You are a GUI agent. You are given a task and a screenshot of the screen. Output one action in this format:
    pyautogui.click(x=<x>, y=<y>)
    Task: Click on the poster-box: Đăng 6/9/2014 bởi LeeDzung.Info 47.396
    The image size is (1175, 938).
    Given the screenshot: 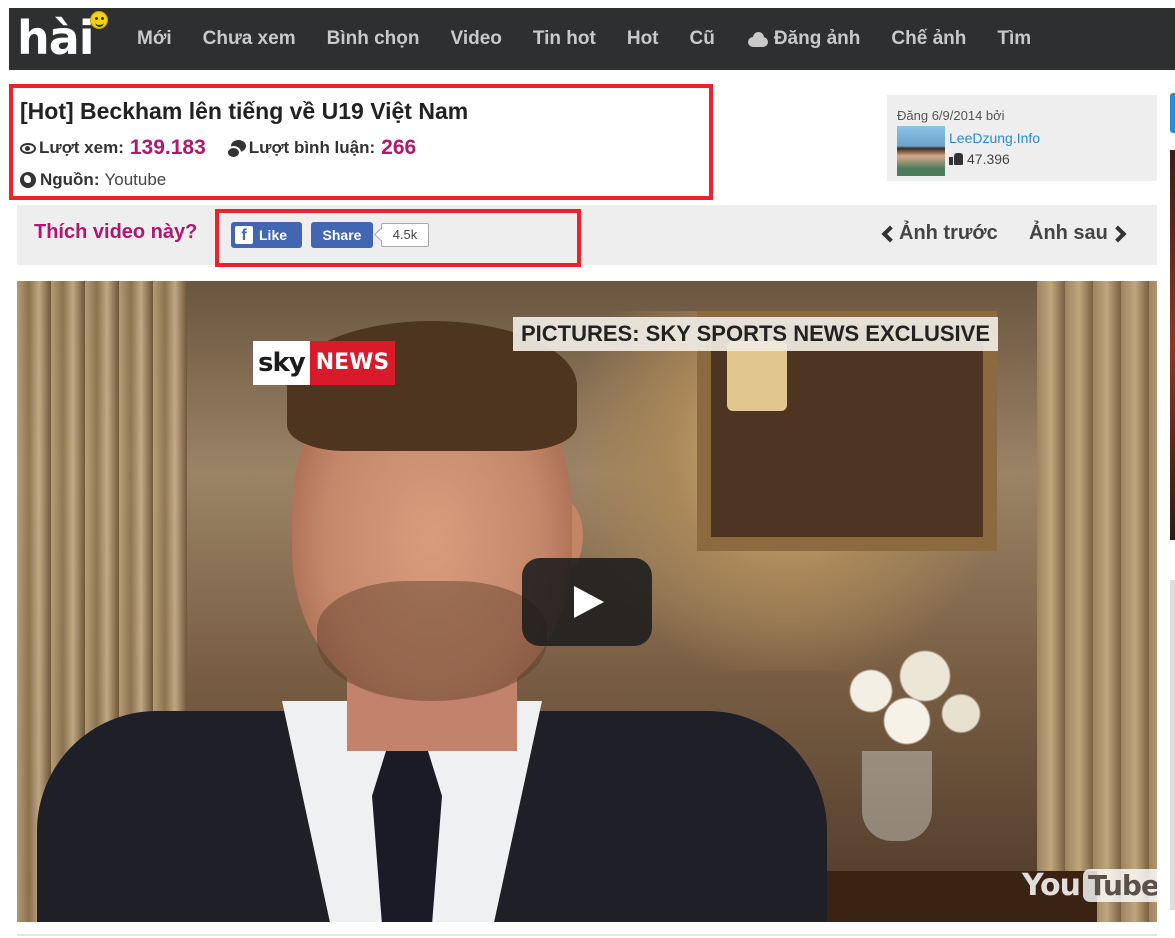 What is the action you would take?
    pyautogui.click(x=1022, y=138)
    